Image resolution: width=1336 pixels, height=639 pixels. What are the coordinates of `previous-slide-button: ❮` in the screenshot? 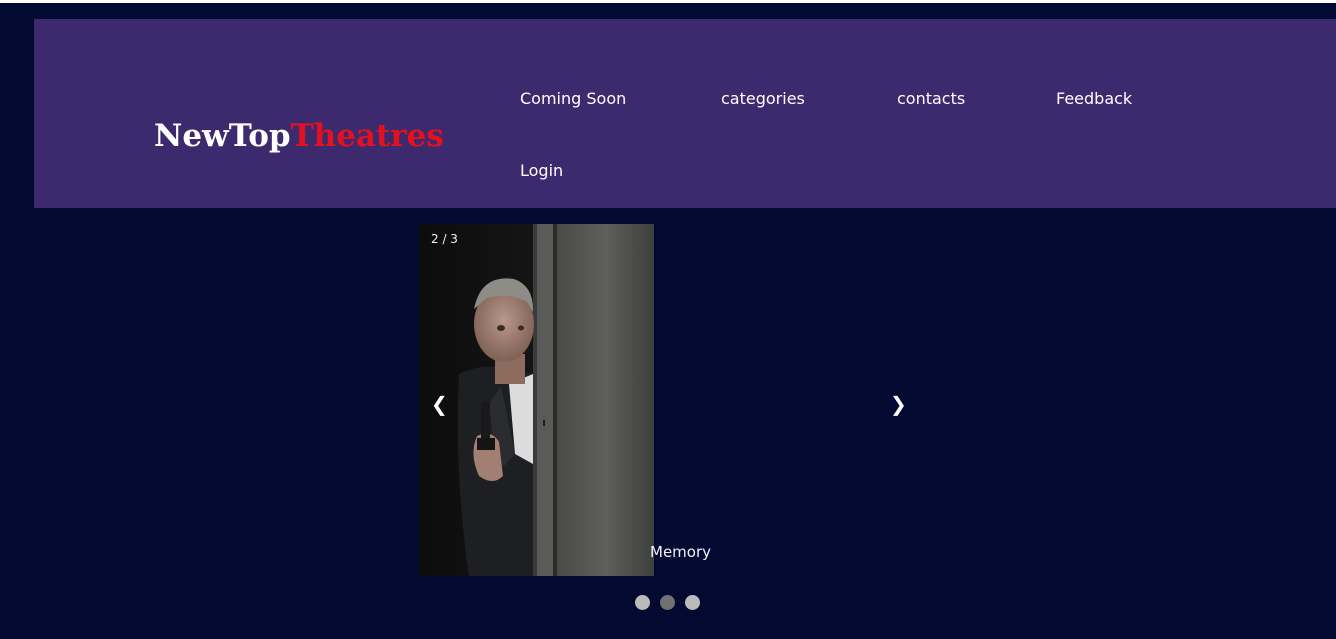 It's located at (439, 404).